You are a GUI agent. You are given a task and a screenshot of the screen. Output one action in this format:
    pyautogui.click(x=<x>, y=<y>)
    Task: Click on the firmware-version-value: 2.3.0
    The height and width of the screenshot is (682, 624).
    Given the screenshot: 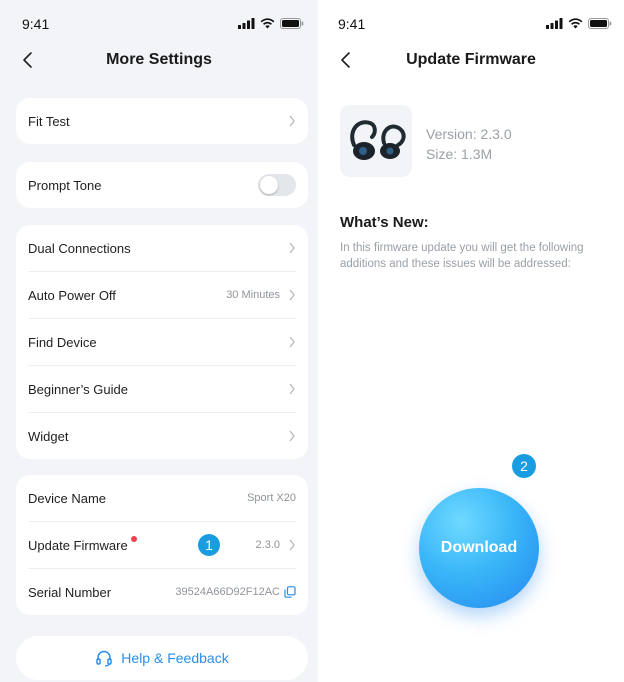 What is the action you would take?
    pyautogui.click(x=267, y=545)
    